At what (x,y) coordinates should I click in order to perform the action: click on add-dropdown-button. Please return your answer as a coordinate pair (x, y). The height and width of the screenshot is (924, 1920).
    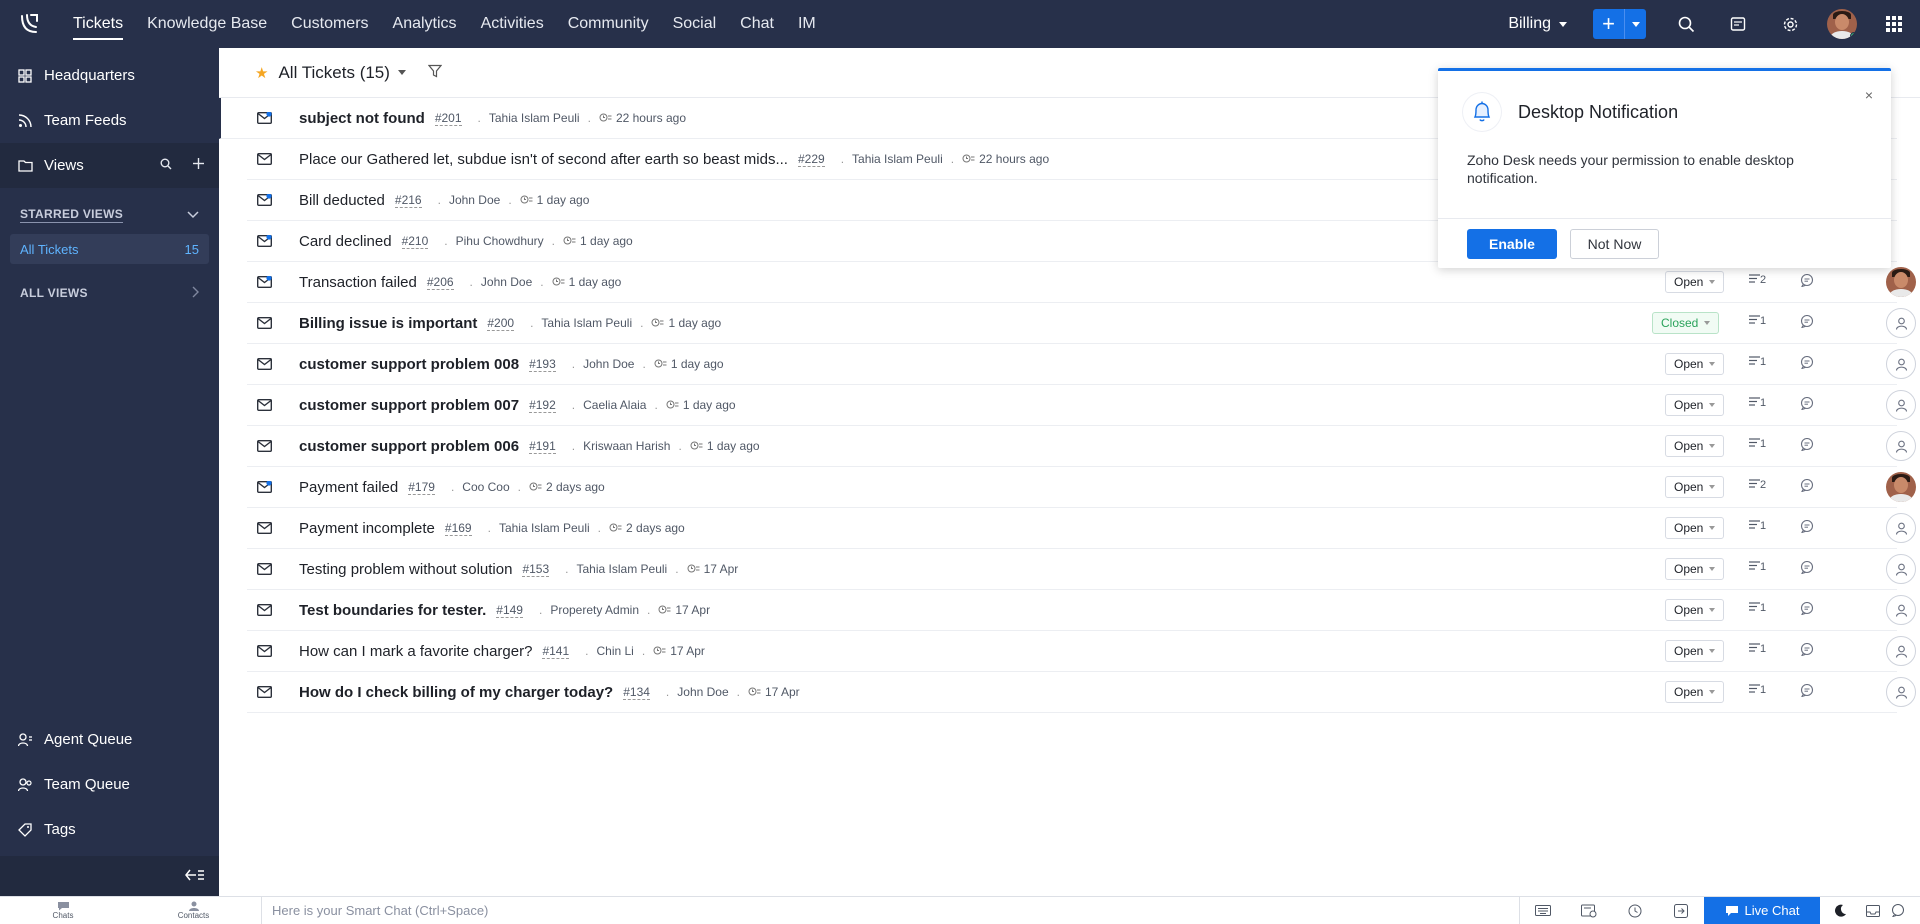
    Looking at the image, I should click on (1635, 24).